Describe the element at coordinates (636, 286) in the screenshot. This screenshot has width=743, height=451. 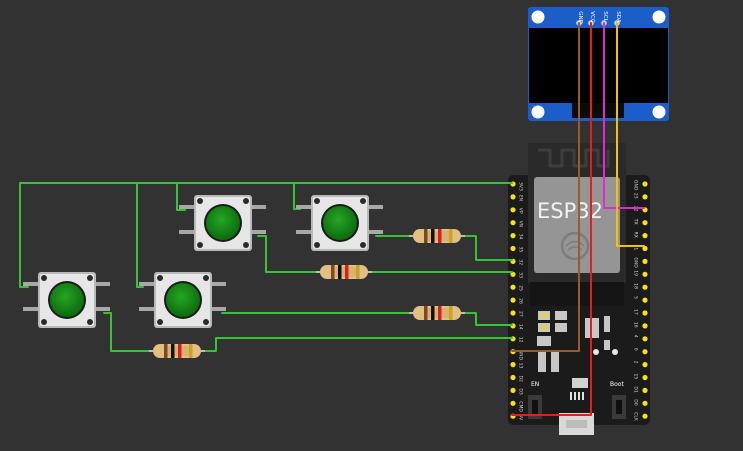
I see `pin-label-right: 18` at that location.